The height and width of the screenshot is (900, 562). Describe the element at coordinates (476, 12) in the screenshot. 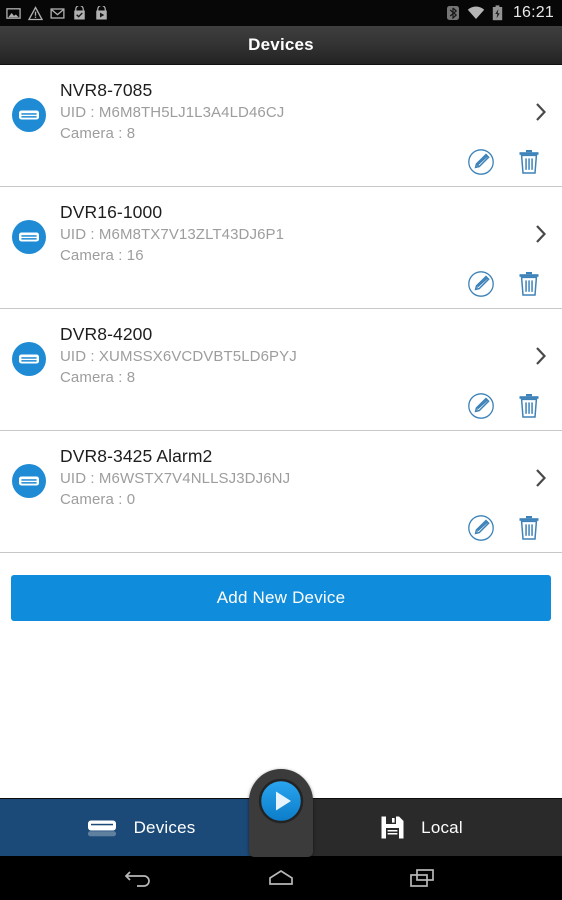

I see `wifi-icon` at that location.